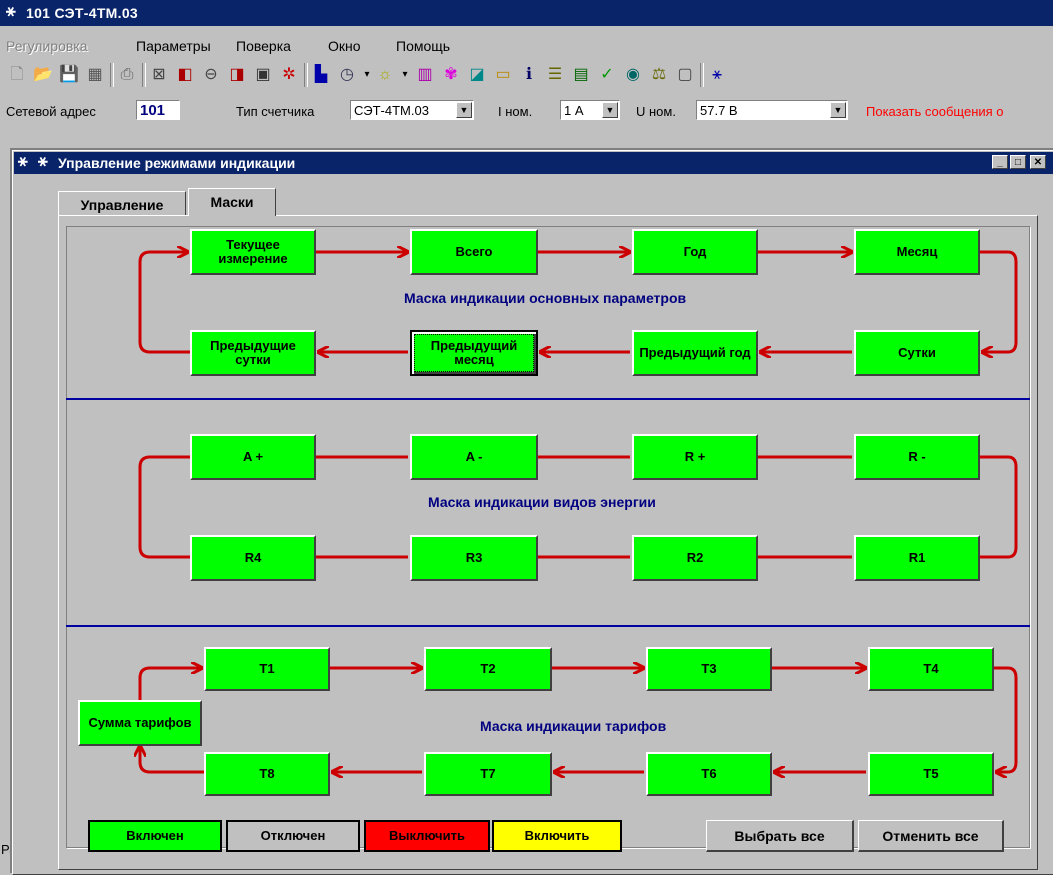 This screenshot has height=875, width=1053. What do you see at coordinates (931, 669) in the screenshot?
I see `mask-t4: T4` at bounding box center [931, 669].